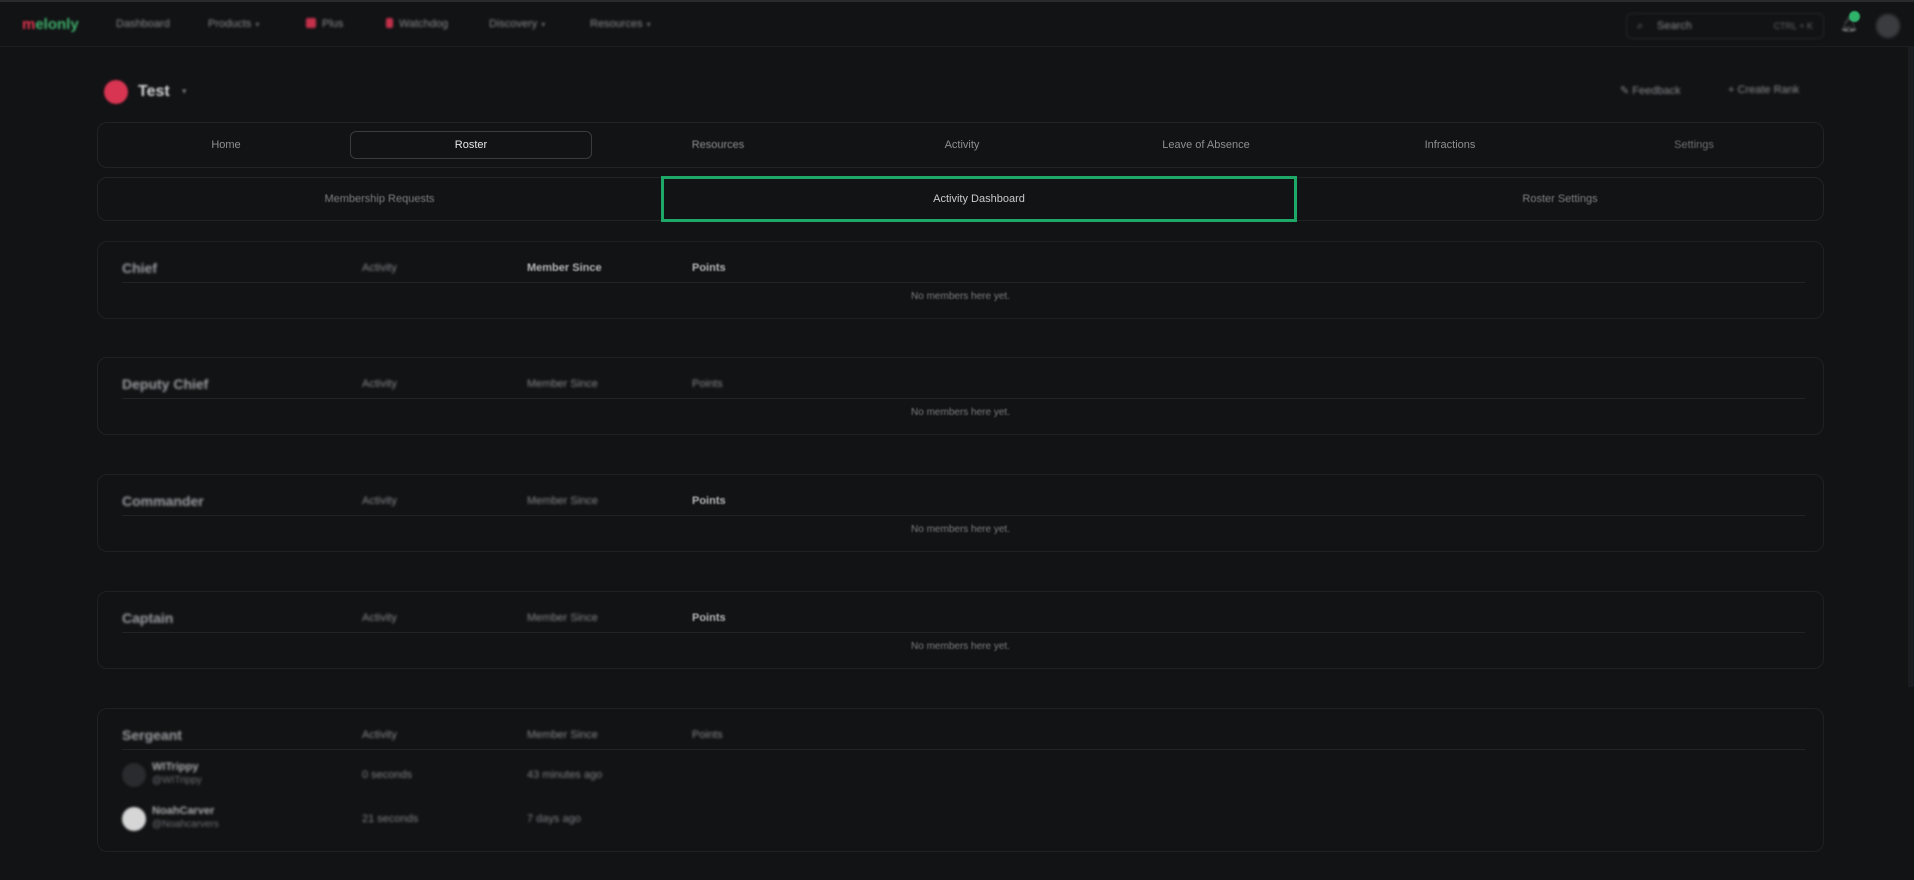  Describe the element at coordinates (1888, 26) in the screenshot. I see `user-avatar` at that location.